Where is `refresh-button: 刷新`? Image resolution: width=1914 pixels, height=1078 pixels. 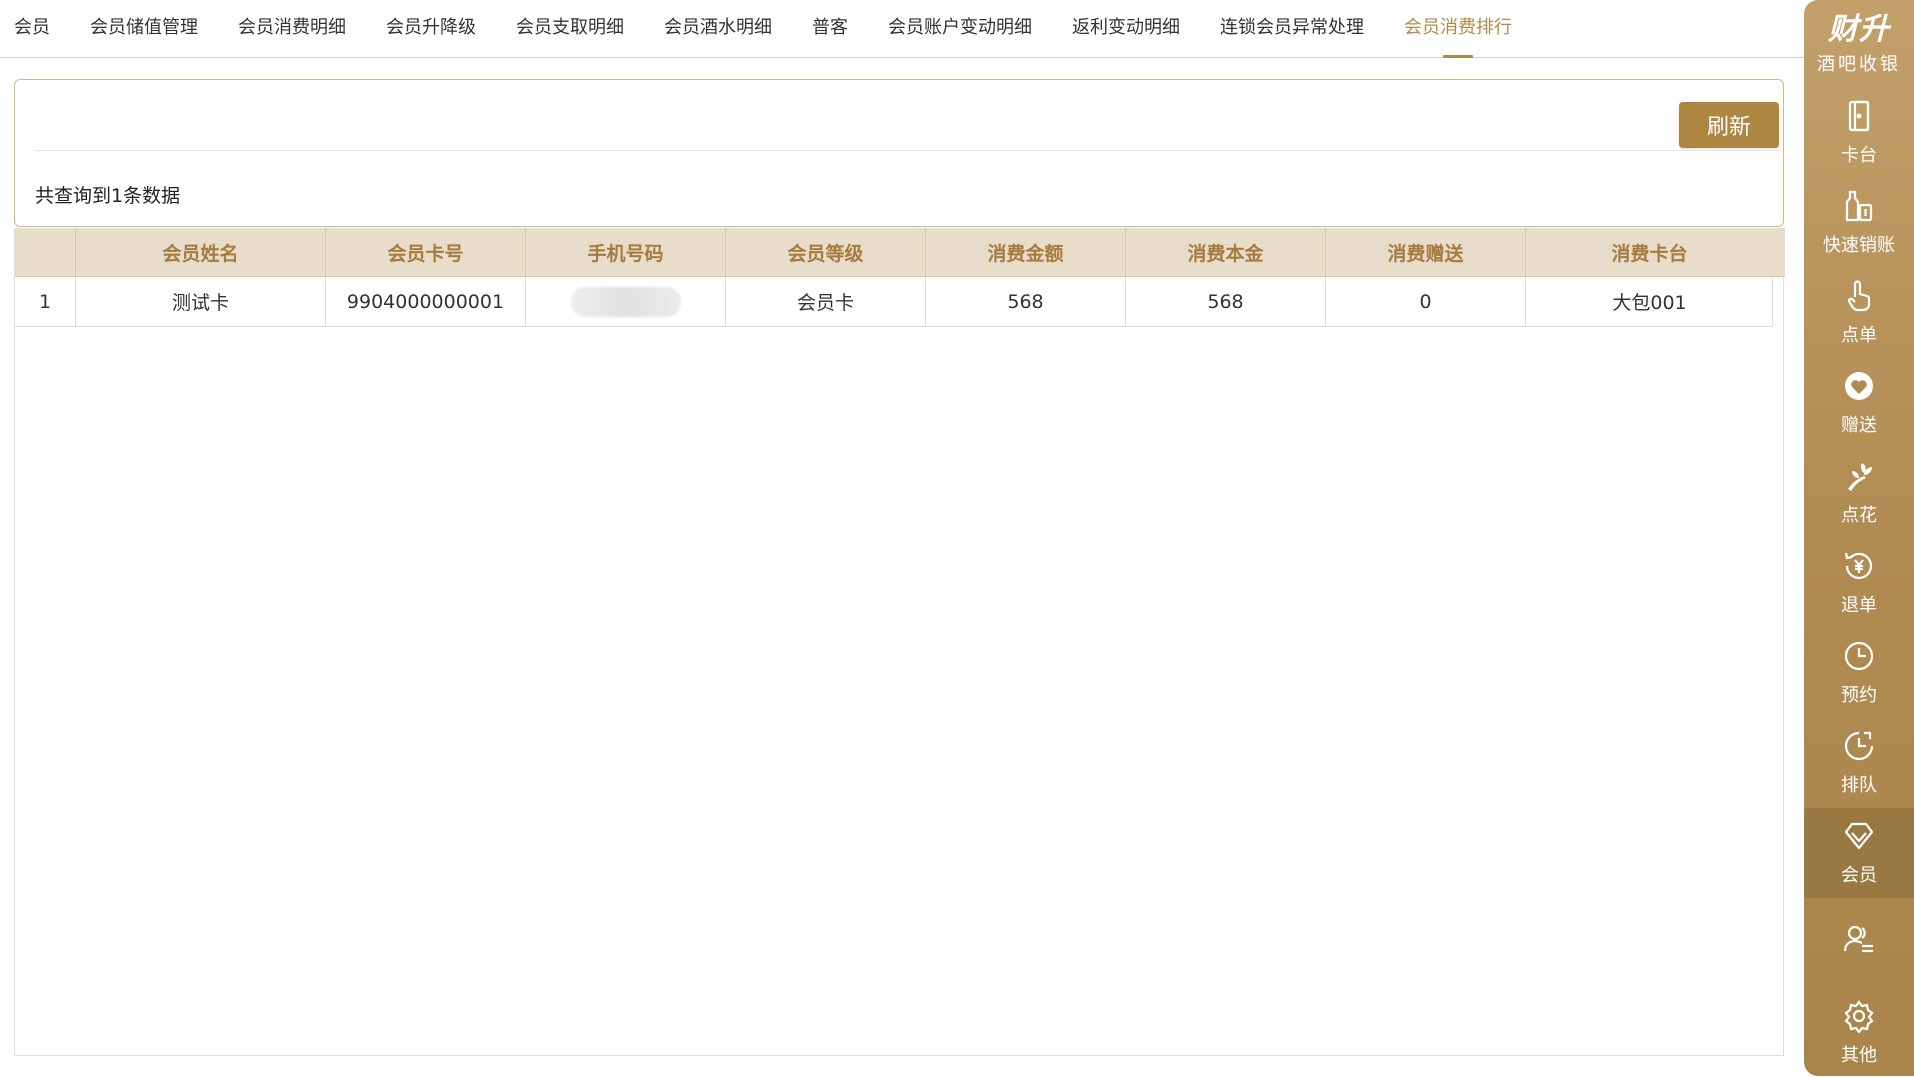 refresh-button: 刷新 is located at coordinates (1729, 125).